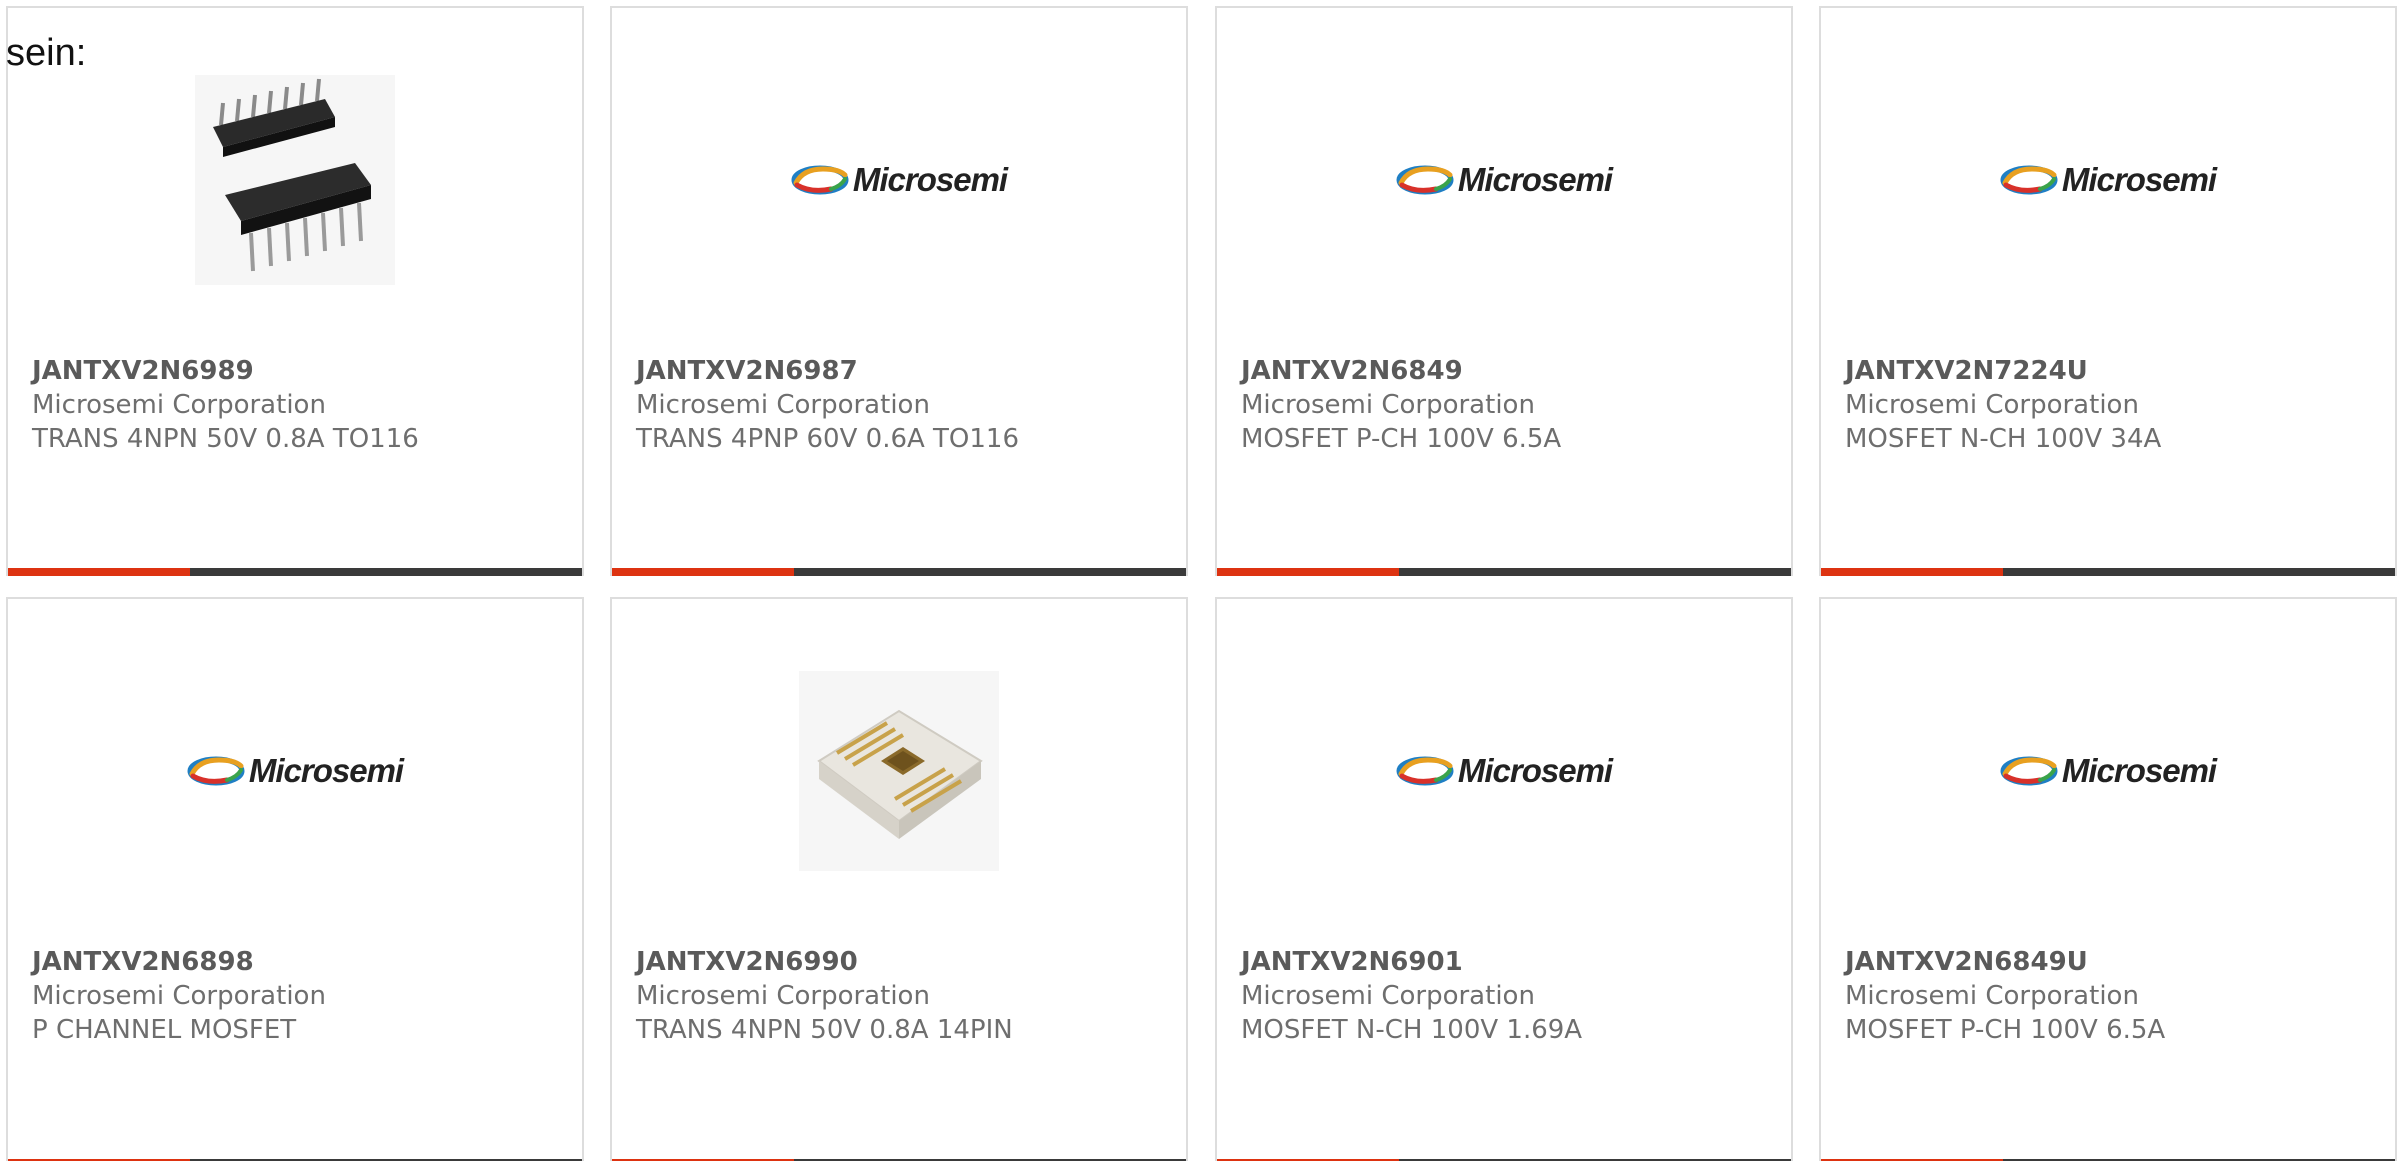  Describe the element at coordinates (1510, 371) in the screenshot. I see `product-part-number: JANTXV2N6849` at that location.